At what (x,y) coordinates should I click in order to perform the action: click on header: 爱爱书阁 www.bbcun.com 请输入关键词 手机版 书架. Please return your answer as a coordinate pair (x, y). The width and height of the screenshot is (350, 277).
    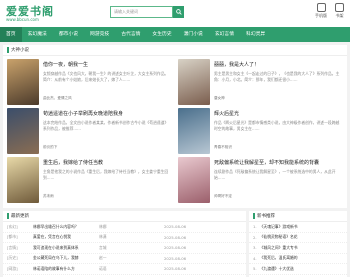
    Looking at the image, I should click on (175, 13).